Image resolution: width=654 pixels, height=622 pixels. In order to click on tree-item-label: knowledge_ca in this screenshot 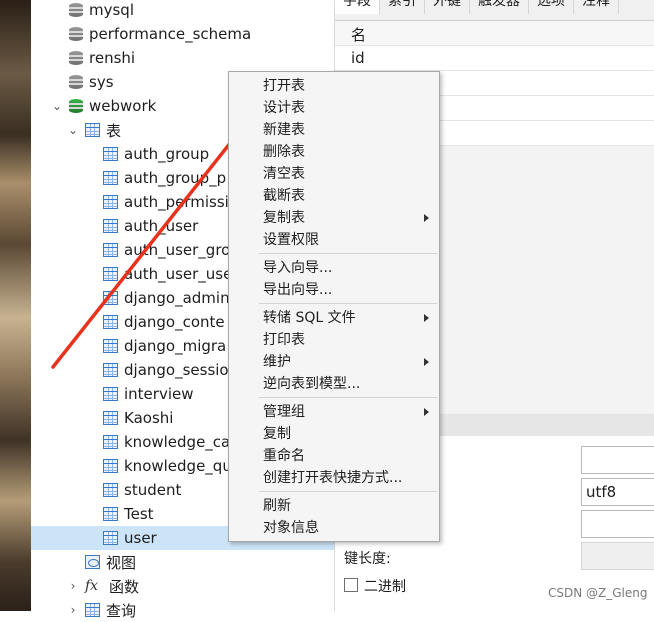, I will do `click(177, 442)`.